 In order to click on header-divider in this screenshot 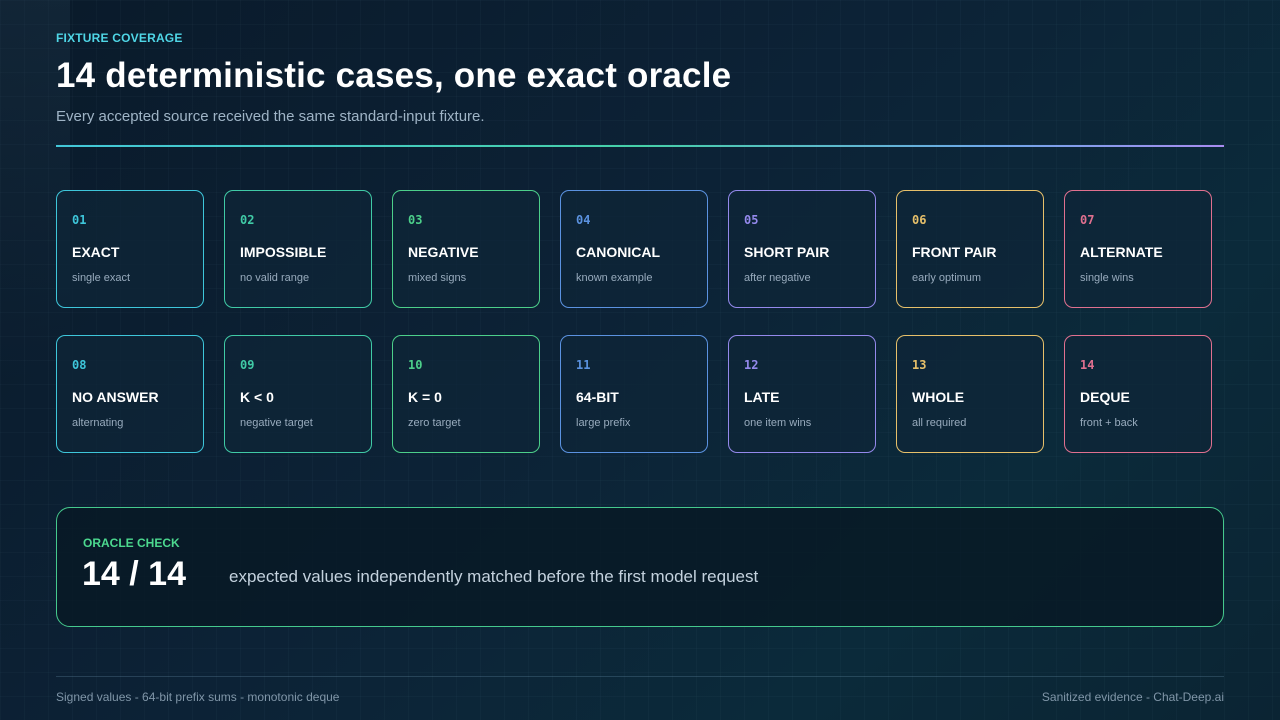, I will do `click(640, 146)`.